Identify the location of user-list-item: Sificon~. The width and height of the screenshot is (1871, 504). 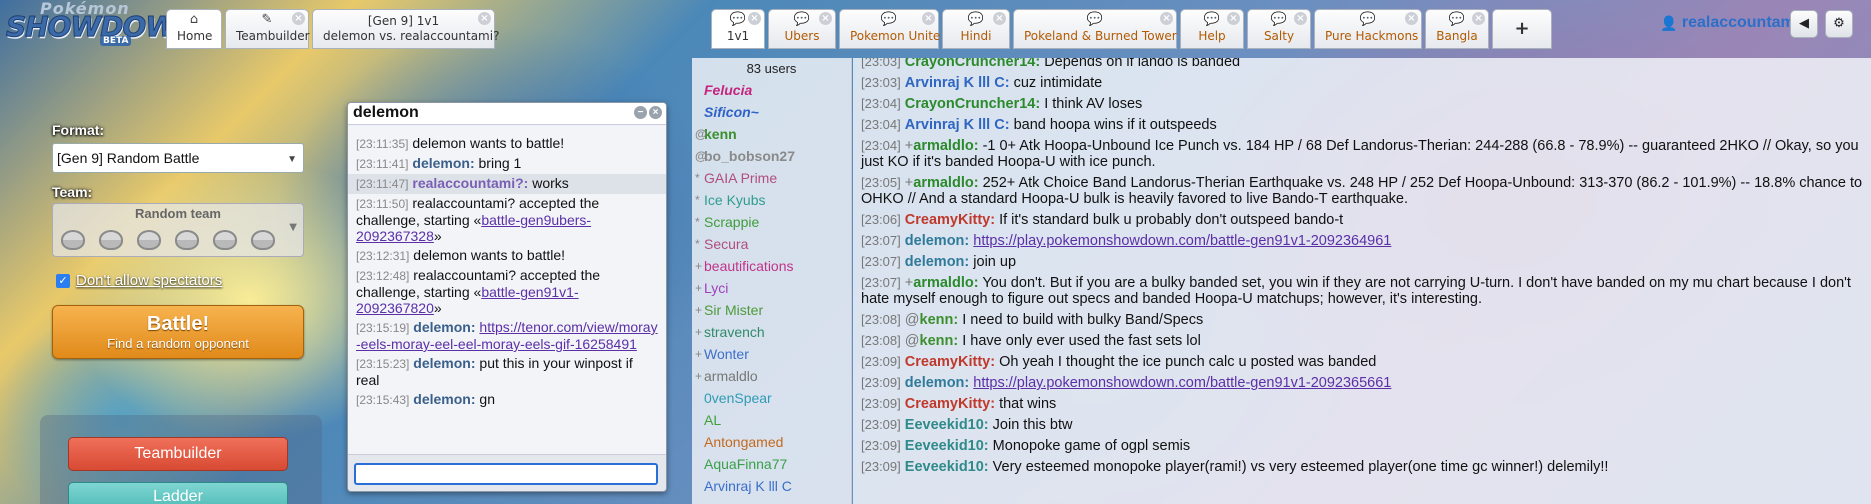
(771, 113).